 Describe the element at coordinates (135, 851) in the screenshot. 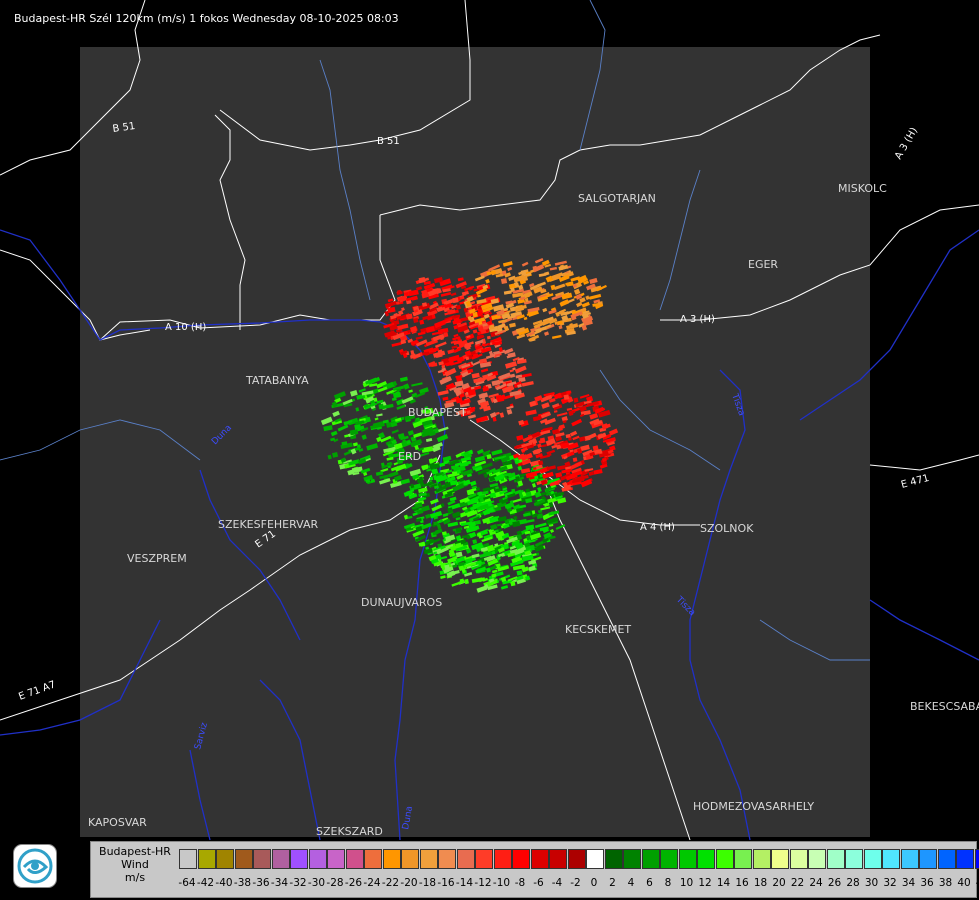

I see `legend-station: Budapest-HR` at that location.